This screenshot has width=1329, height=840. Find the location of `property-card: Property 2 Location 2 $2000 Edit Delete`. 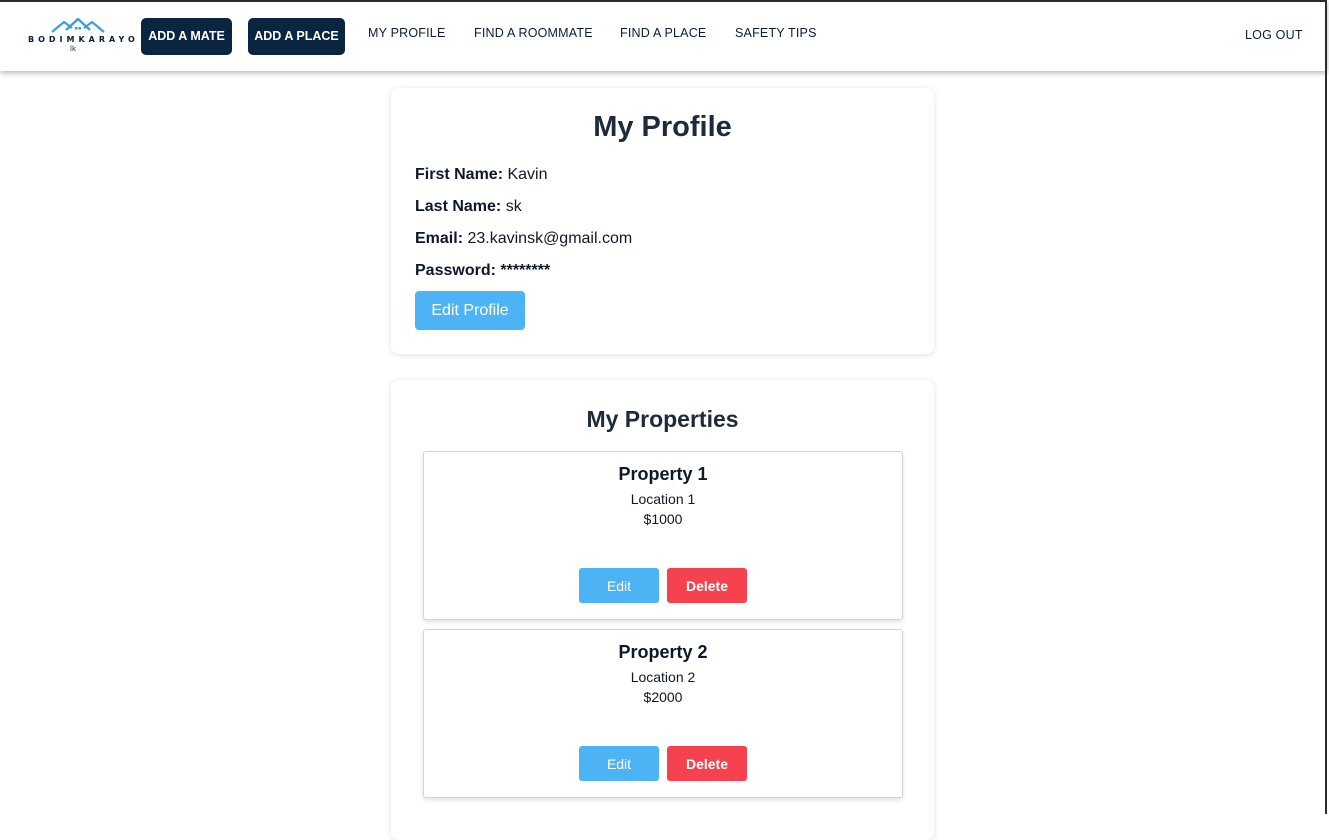

property-card: Property 2 Location 2 $2000 Edit Delete is located at coordinates (663, 713).